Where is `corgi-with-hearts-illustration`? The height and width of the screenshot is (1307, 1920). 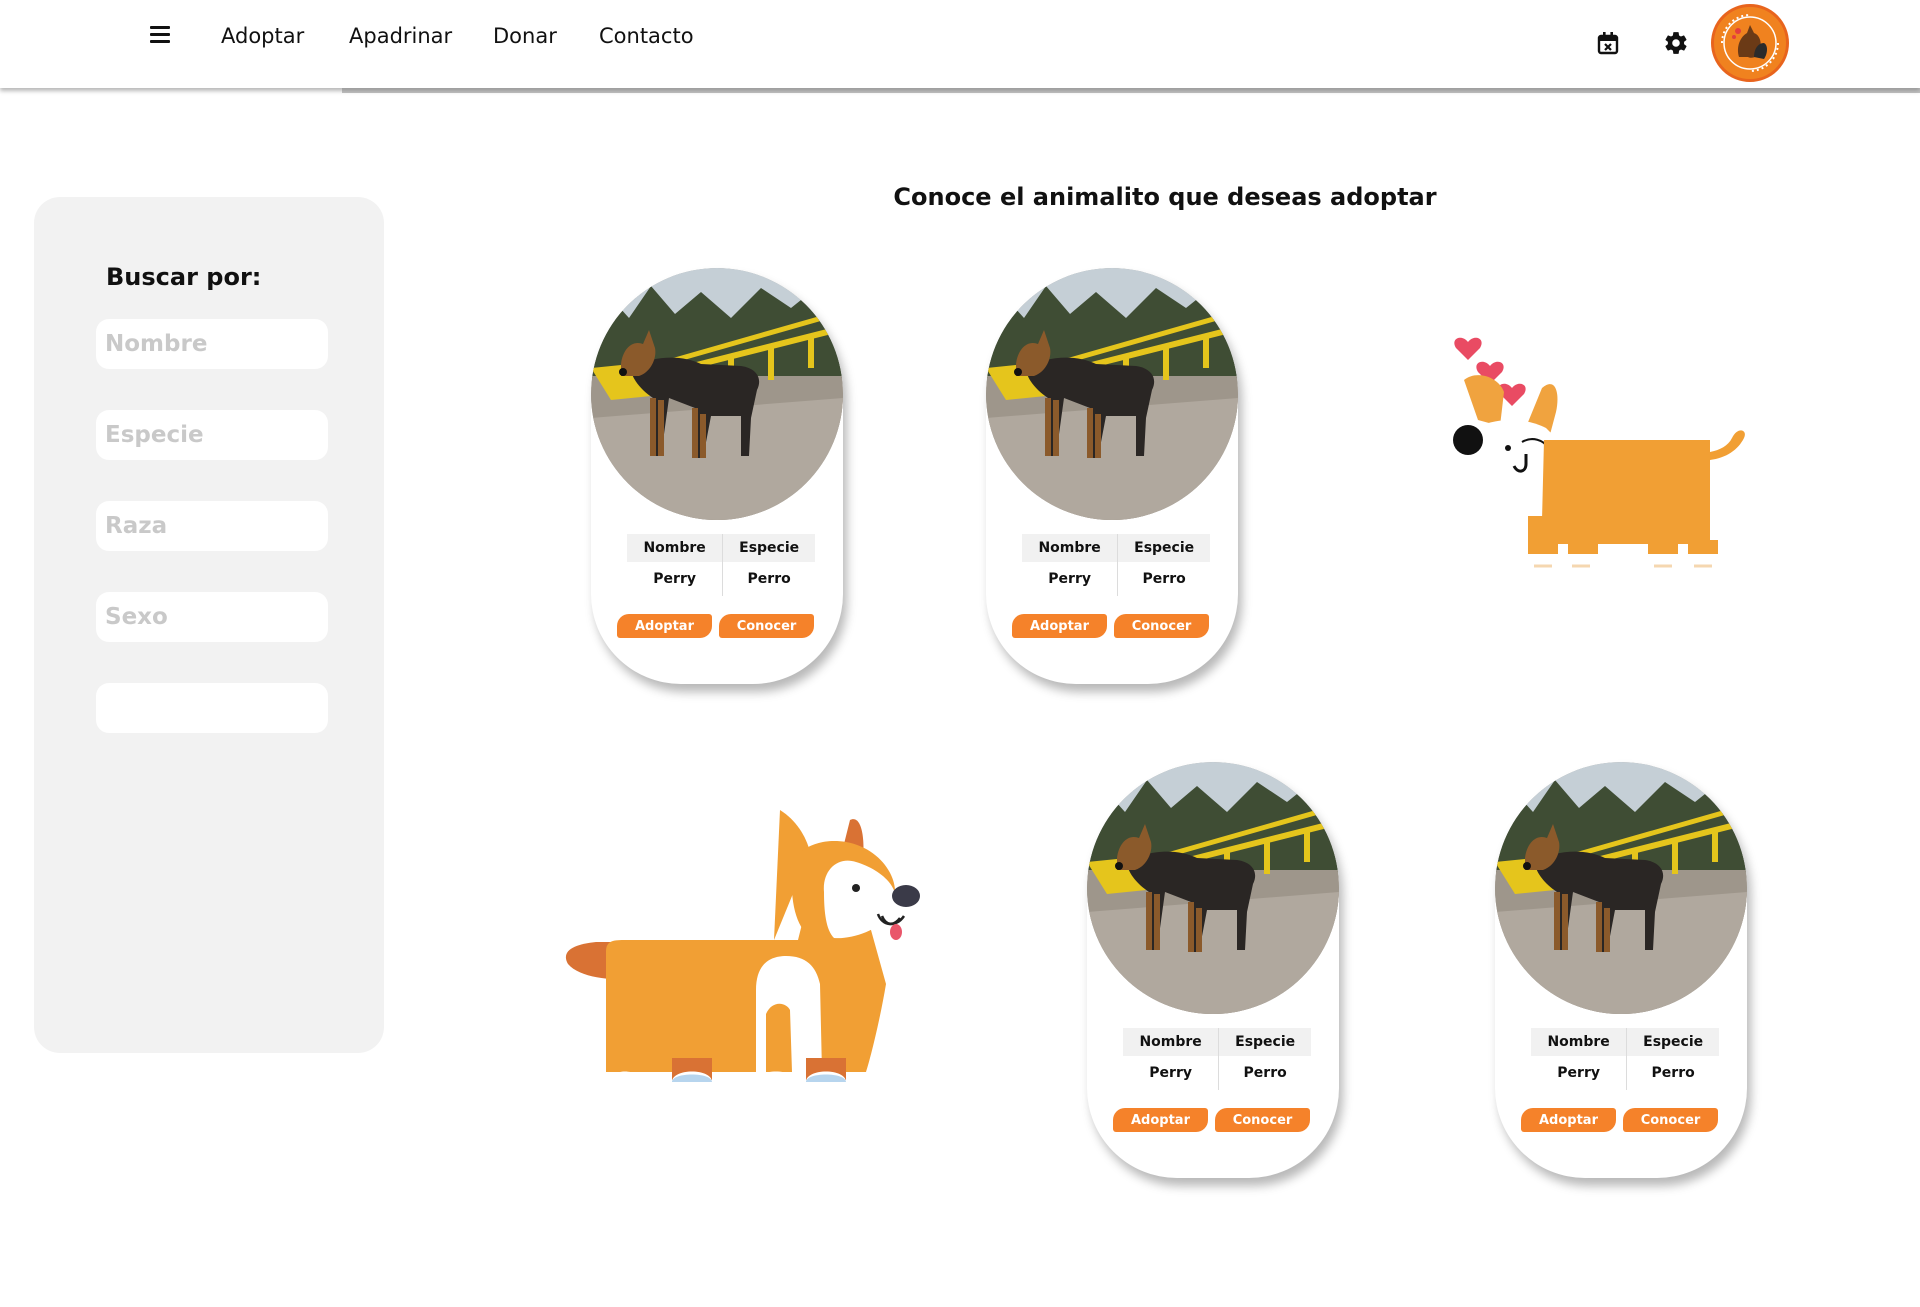
corgi-with-hearts-illustration is located at coordinates (1603, 455).